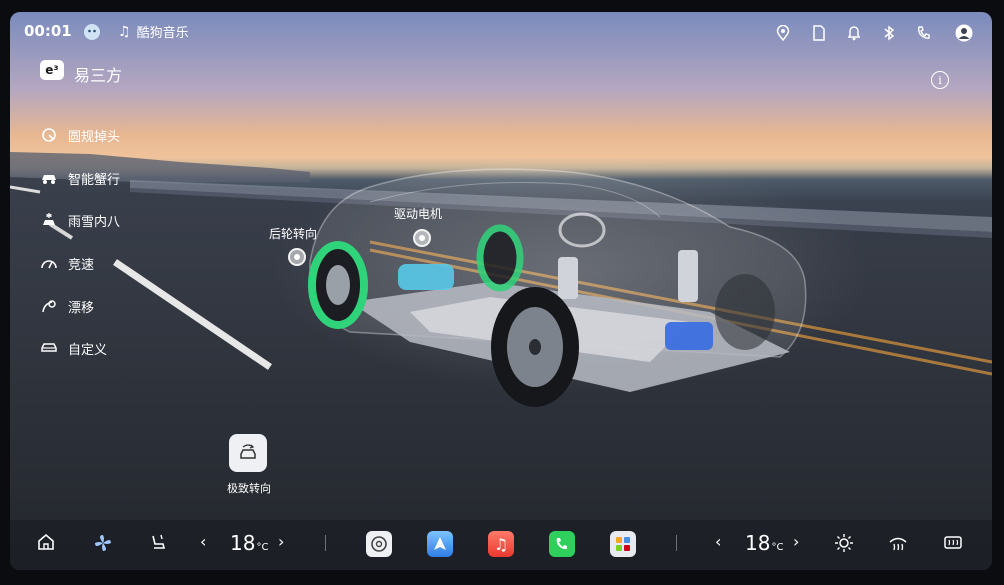  I want to click on left-temp-value: 18, so click(243, 543).